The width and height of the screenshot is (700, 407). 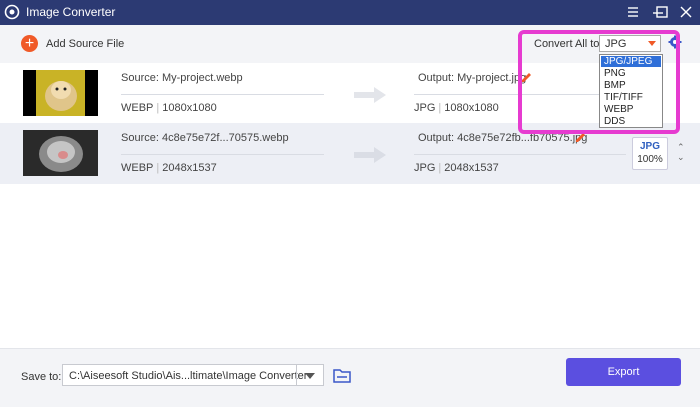 What do you see at coordinates (633, 12) in the screenshot?
I see `menu-icon` at bounding box center [633, 12].